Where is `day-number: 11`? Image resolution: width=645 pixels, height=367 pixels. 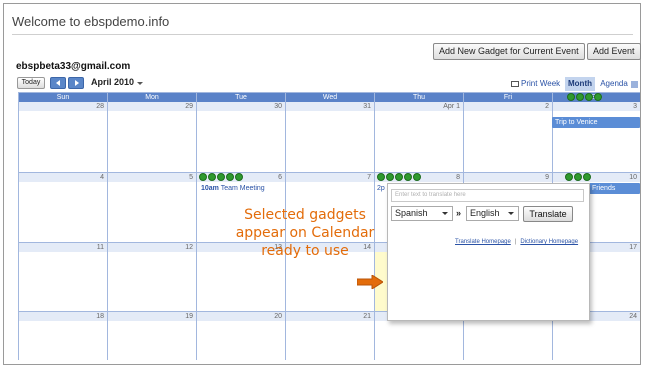
day-number: 11 is located at coordinates (63, 247).